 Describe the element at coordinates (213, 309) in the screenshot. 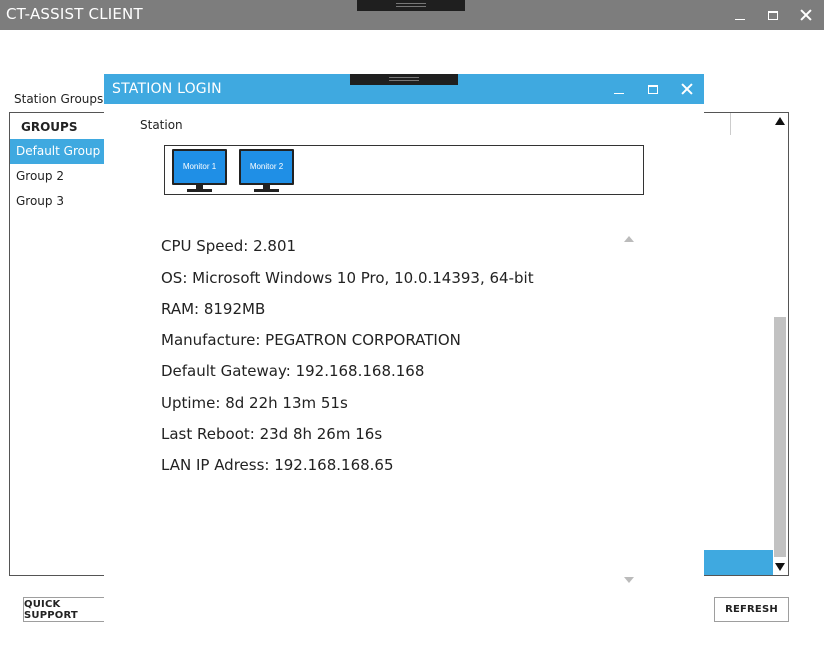

I see `info-ram: RAM: 8192MB` at that location.